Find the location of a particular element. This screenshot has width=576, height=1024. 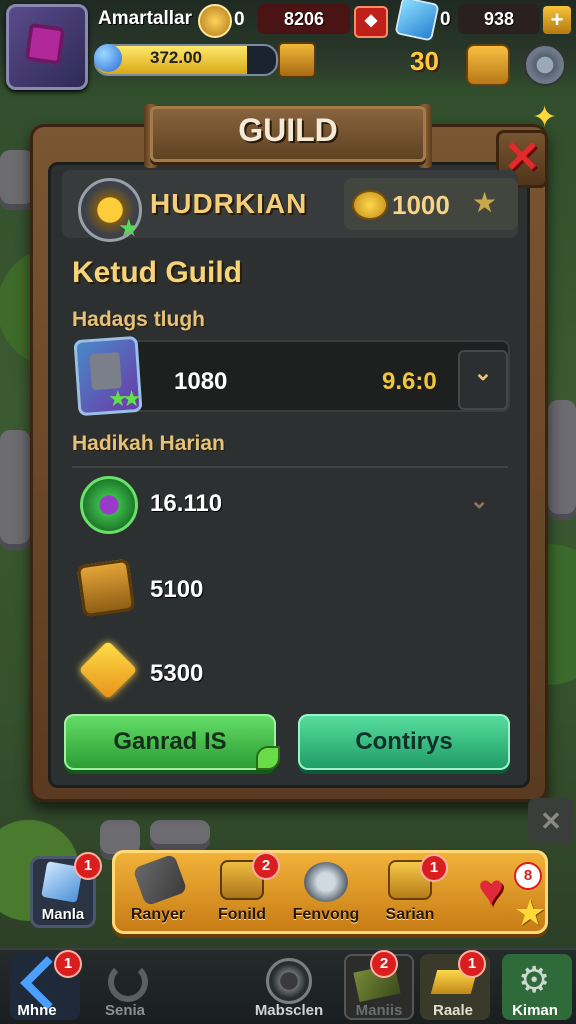

member-label: Hadags tlugh is located at coordinates (139, 319).